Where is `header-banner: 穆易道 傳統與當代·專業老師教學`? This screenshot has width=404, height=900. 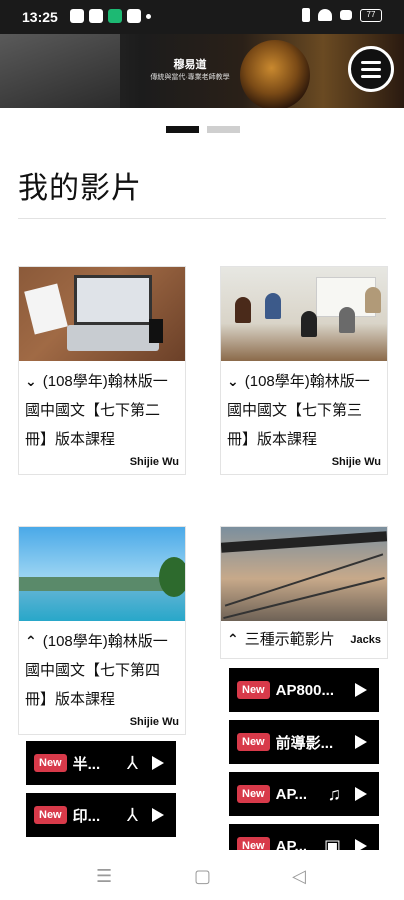 header-banner: 穆易道 傳統與當代·專業老師教學 is located at coordinates (202, 71).